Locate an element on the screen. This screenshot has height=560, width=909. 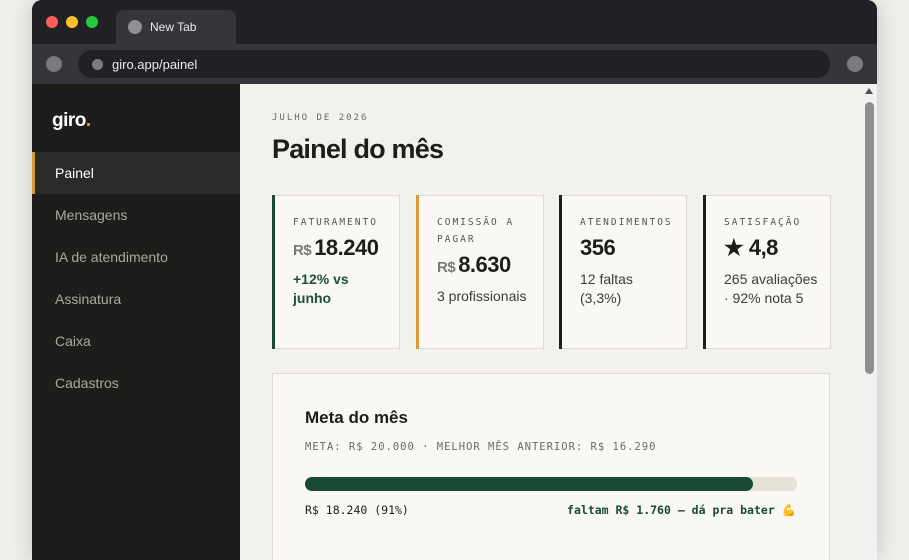
tab-title: New Tab is located at coordinates (173, 27).